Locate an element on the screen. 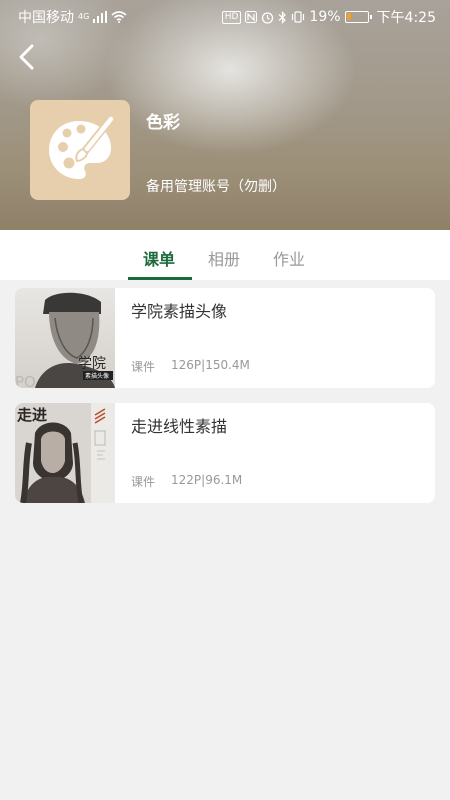 The image size is (450, 800). battery-icon is located at coordinates (358, 17).